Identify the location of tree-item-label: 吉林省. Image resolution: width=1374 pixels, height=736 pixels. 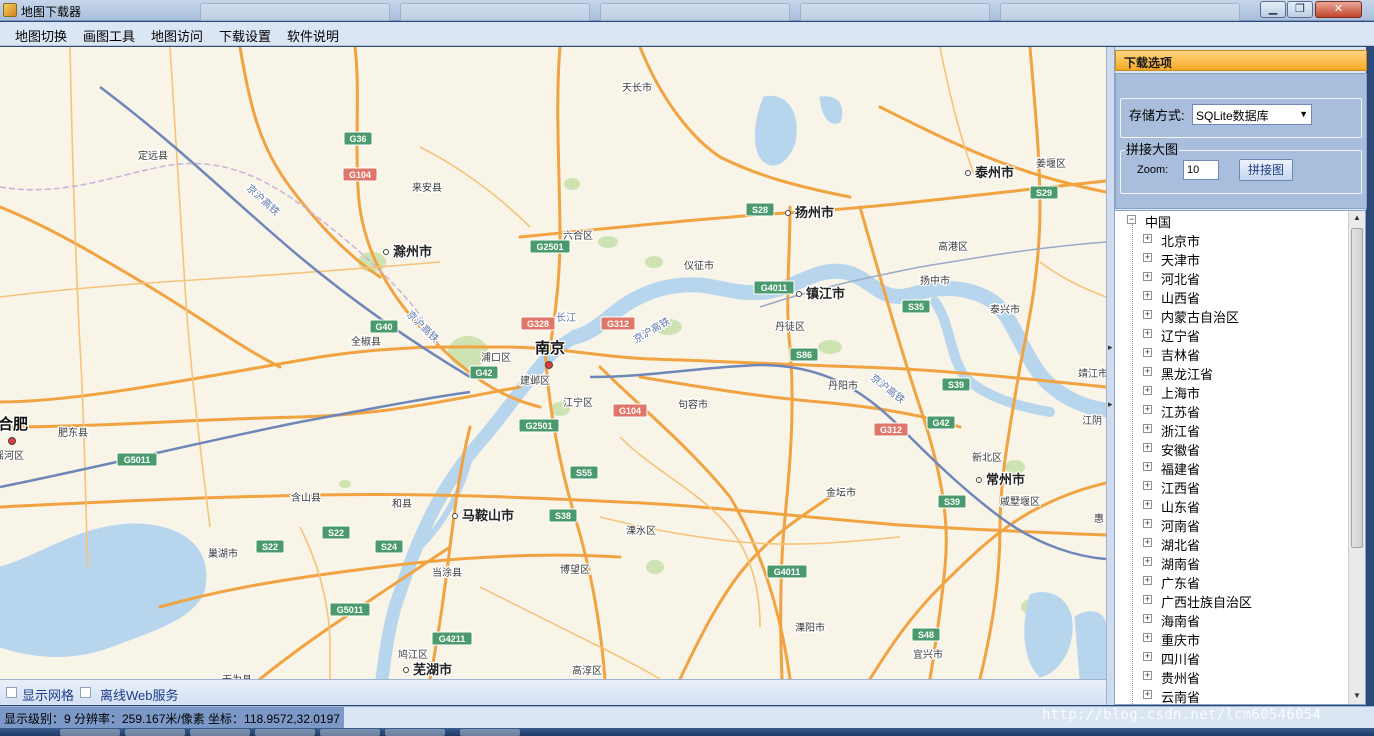
(1180, 354).